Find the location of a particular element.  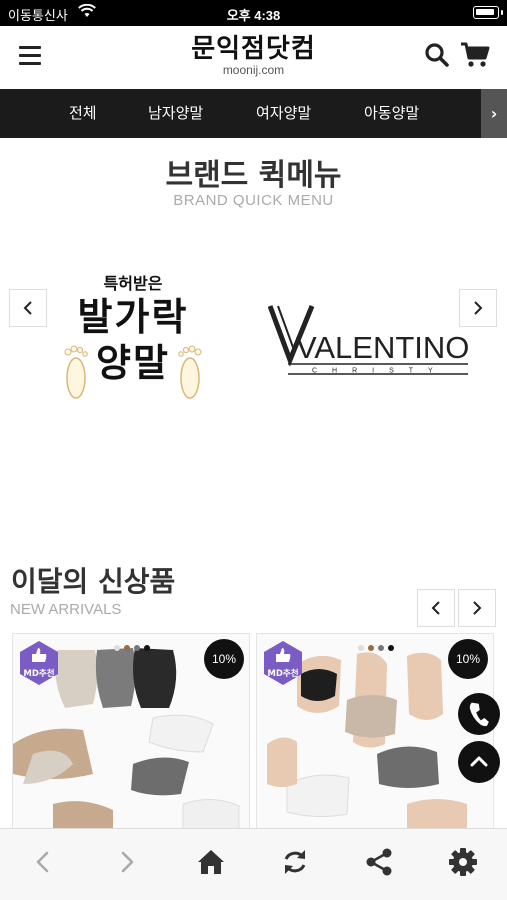

brand-valentino-logo: VALENTINO CHRISTY is located at coordinates (371, 341).